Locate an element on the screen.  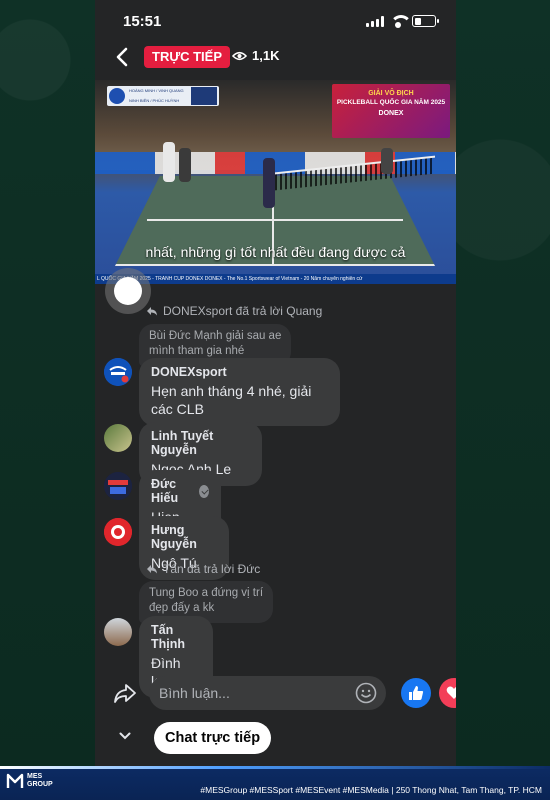
back-icon is located at coordinates (122, 57).